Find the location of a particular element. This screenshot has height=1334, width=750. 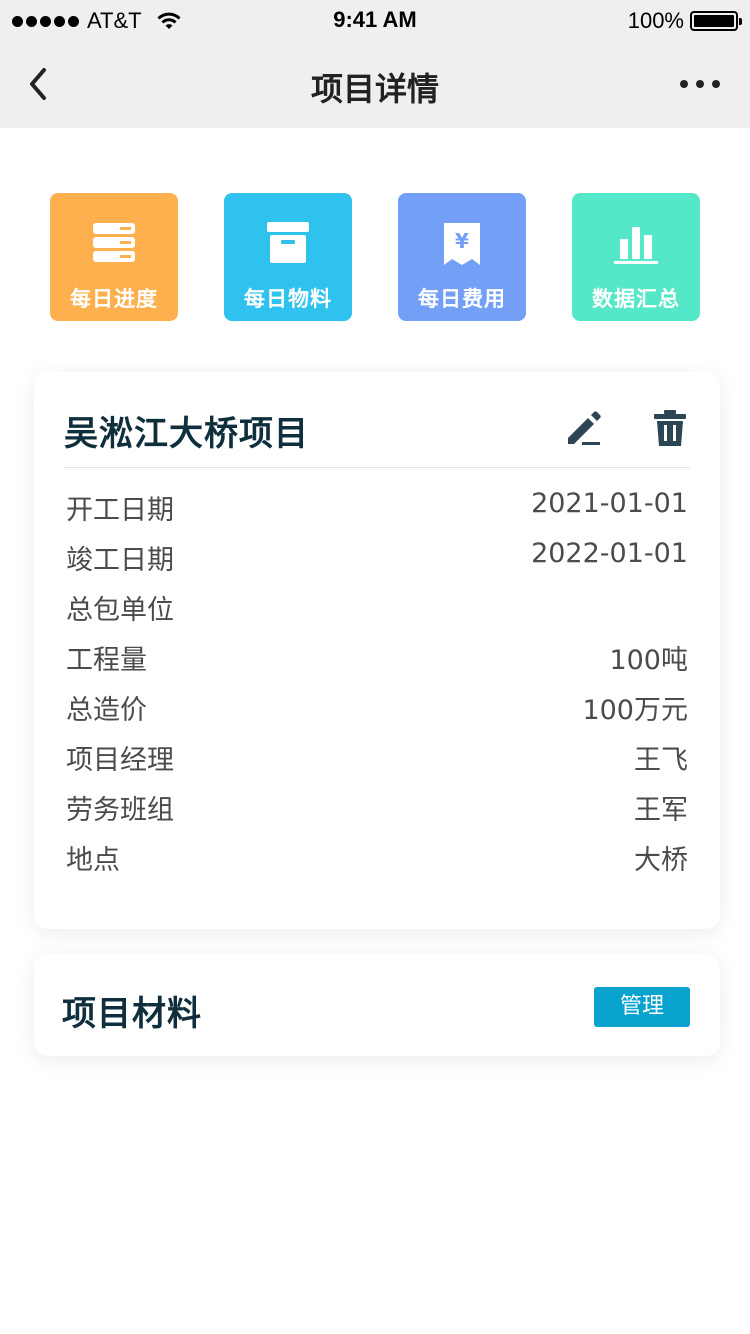

info-label: 项目经理 is located at coordinates (120, 760).